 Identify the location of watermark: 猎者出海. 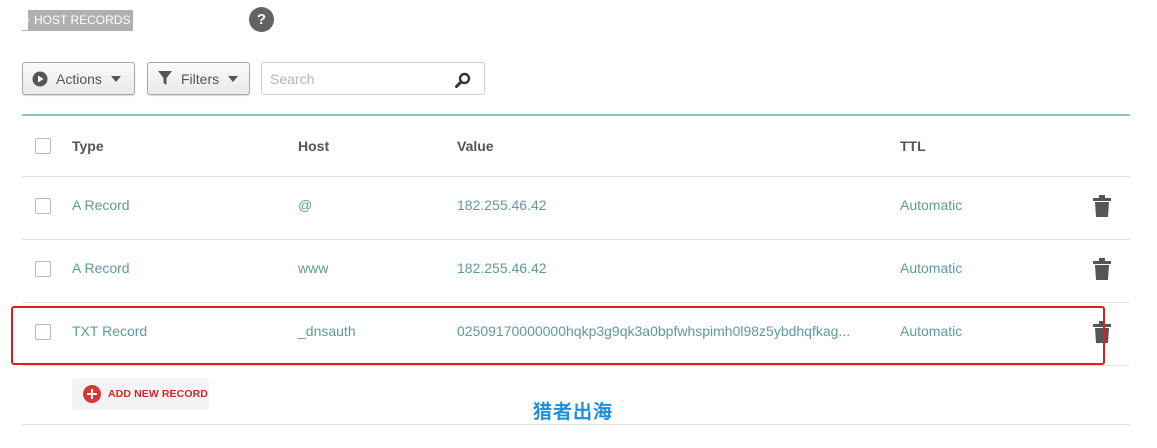
(573, 412).